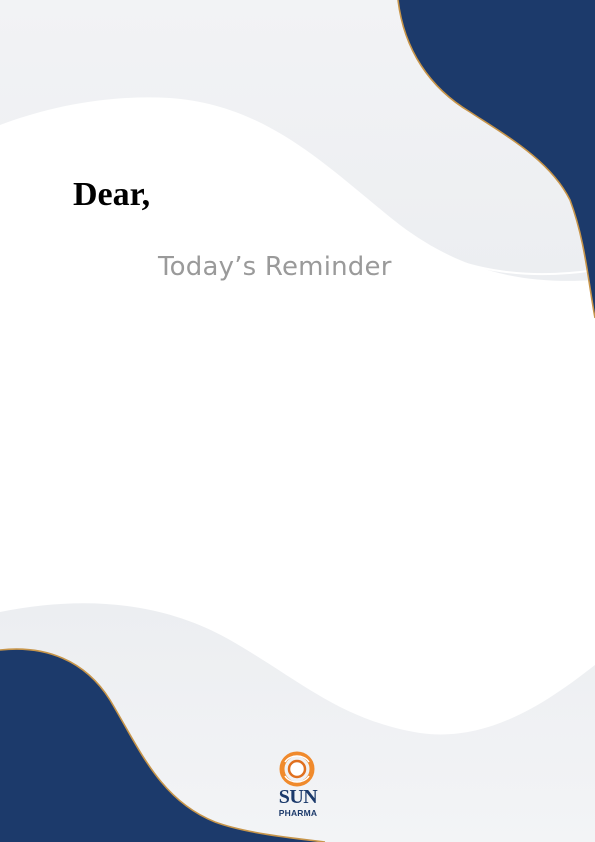 The width and height of the screenshot is (595, 842). I want to click on brand-subname: PHARMA, so click(298, 813).